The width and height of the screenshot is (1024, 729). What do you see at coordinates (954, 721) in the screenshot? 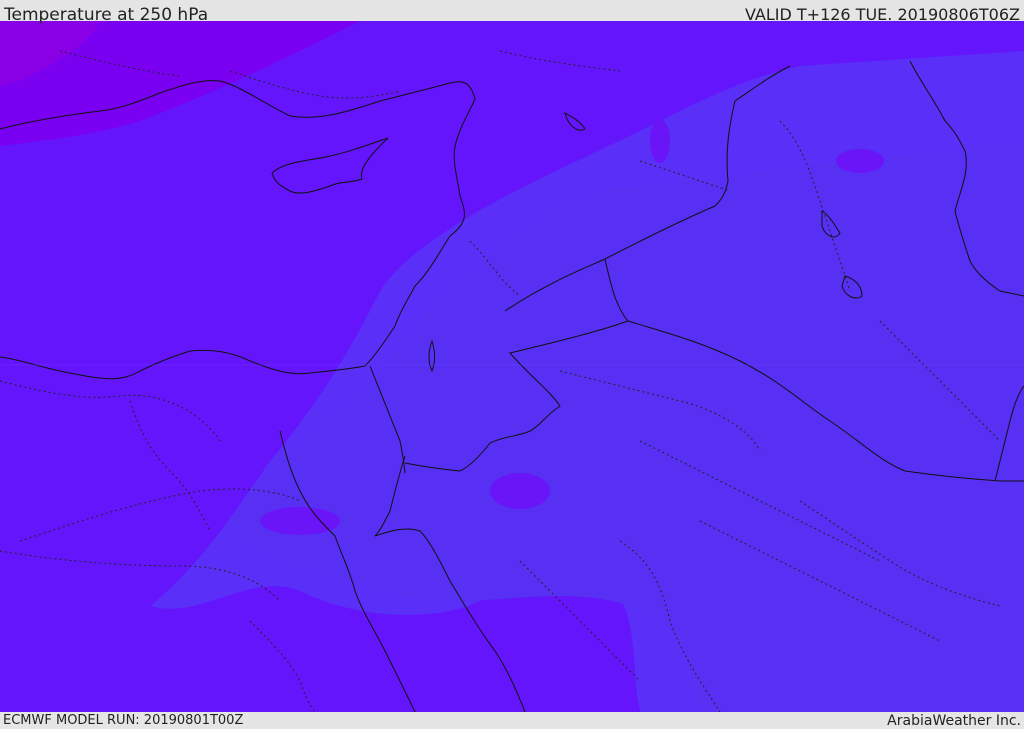
I see `credit-label: ArabiaWeather Inc.` at bounding box center [954, 721].